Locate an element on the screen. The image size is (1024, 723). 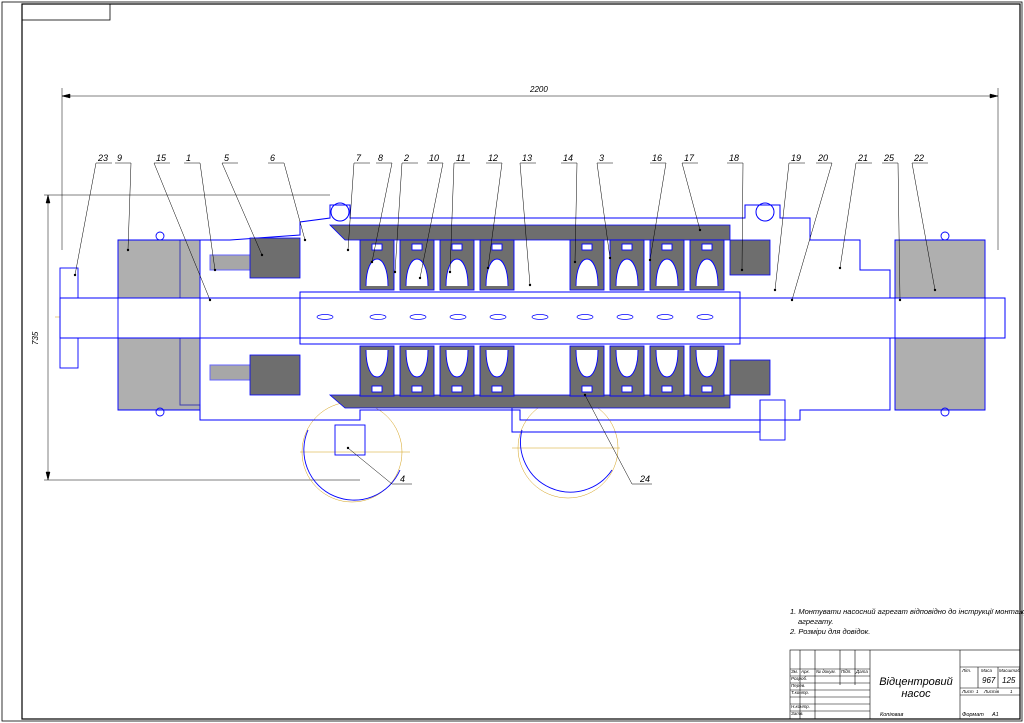
part-number: 4 is located at coordinates (402, 479).